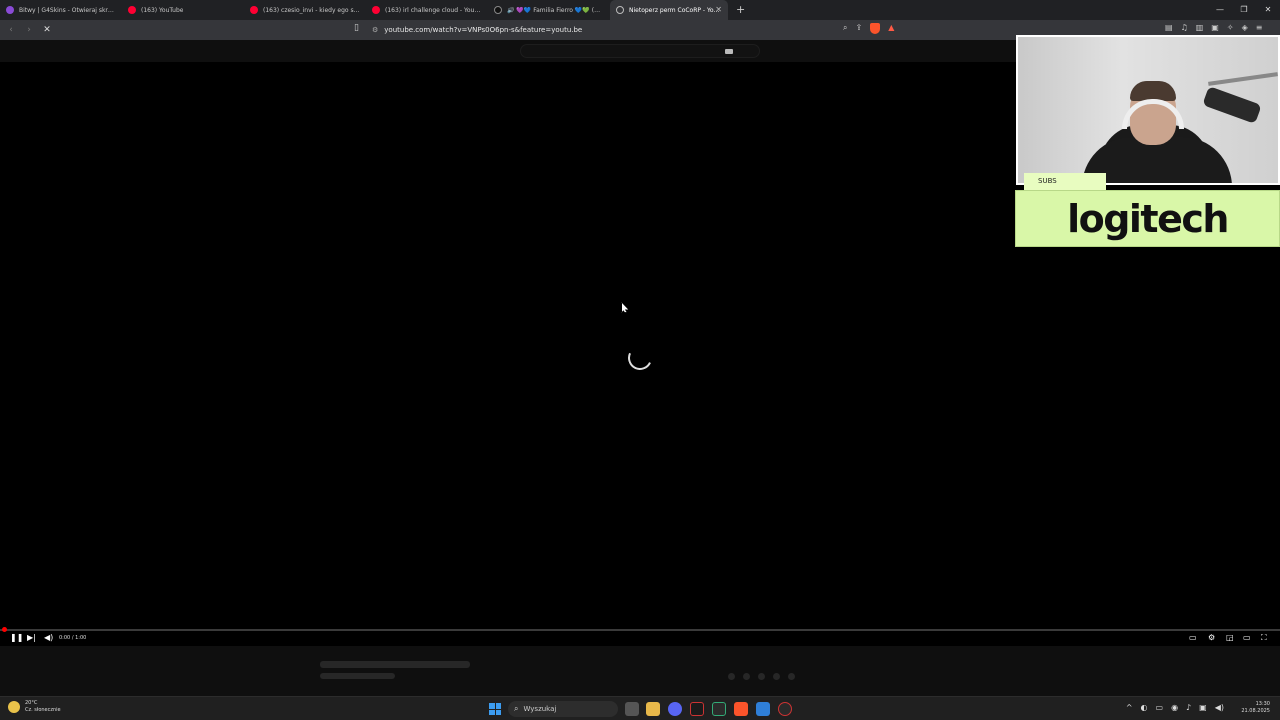  I want to click on tray-app-icon: ▭, so click(1160, 707).